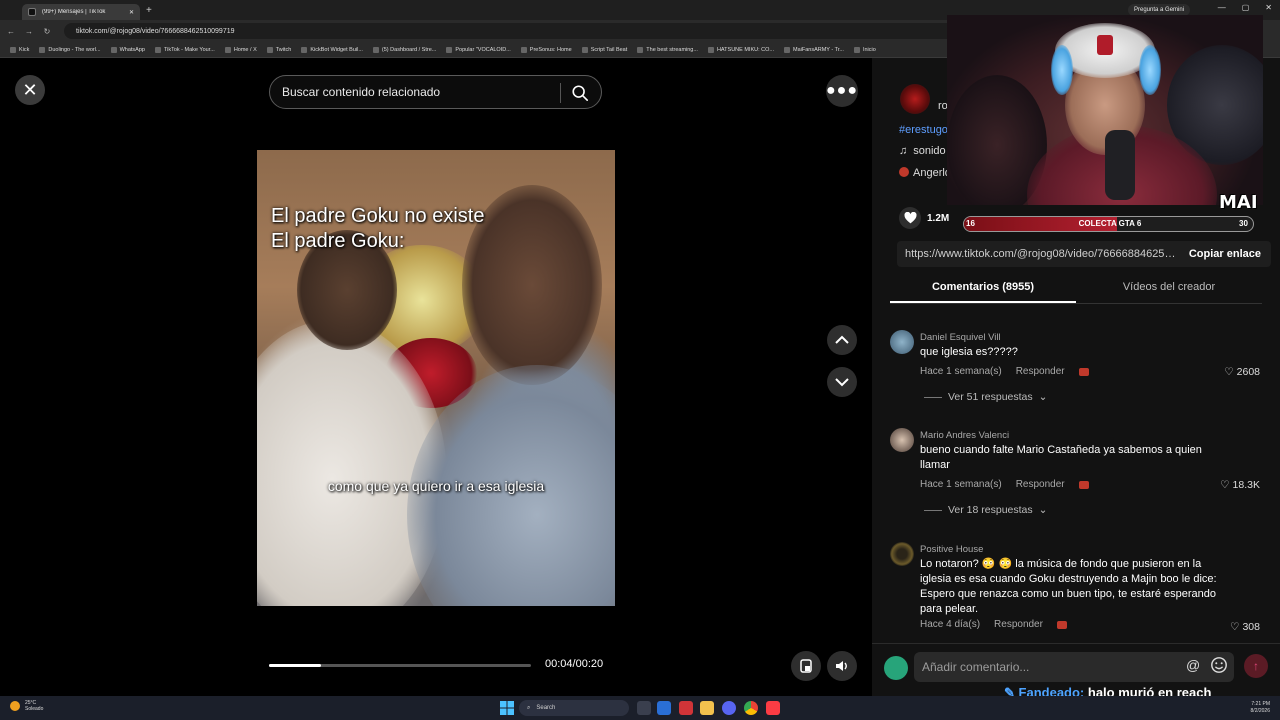 This screenshot has height=720, width=1280. What do you see at coordinates (923, 130) in the screenshot?
I see `hashtag-link: #erestugo` at bounding box center [923, 130].